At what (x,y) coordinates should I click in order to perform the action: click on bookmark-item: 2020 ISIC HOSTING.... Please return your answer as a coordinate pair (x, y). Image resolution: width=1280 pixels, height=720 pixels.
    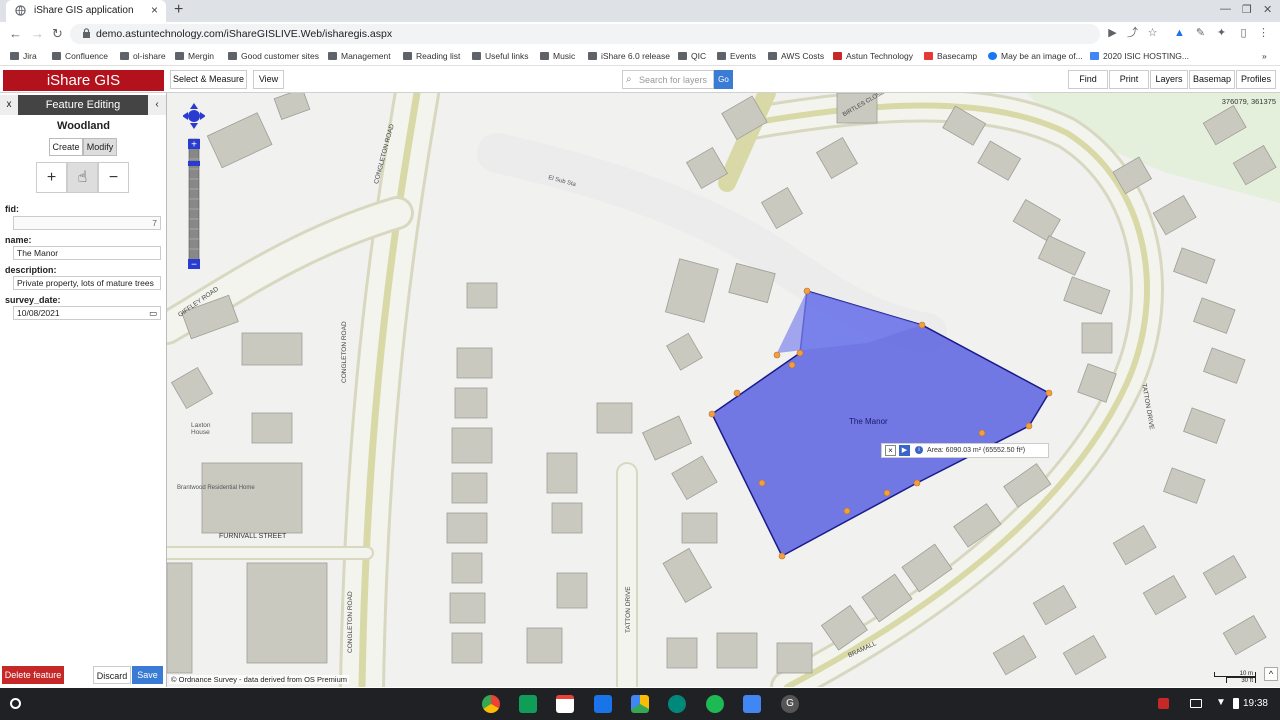
    Looking at the image, I should click on (1139, 56).